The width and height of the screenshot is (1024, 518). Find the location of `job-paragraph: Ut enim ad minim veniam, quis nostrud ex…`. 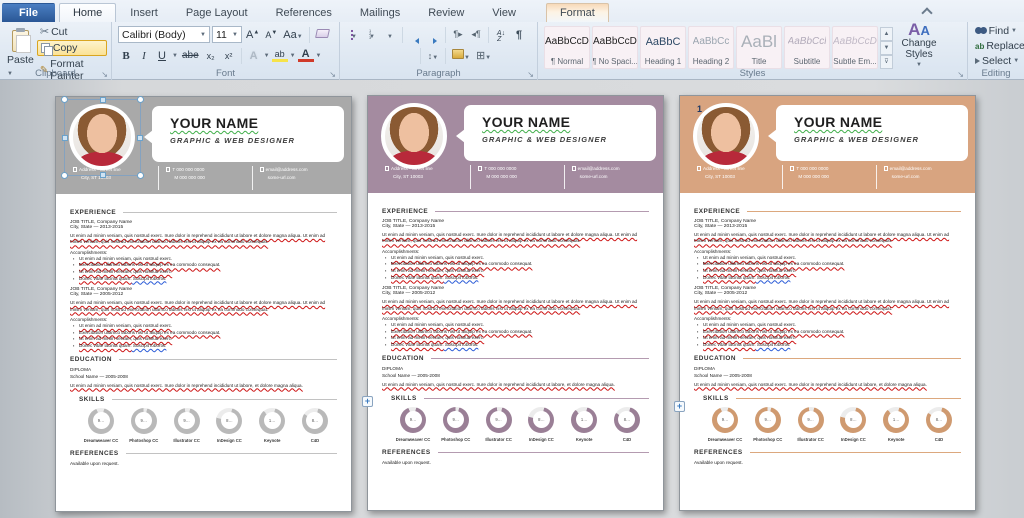

job-paragraph: Ut enim ad minim veniam, quis nostrud ex… is located at coordinates (198, 239).